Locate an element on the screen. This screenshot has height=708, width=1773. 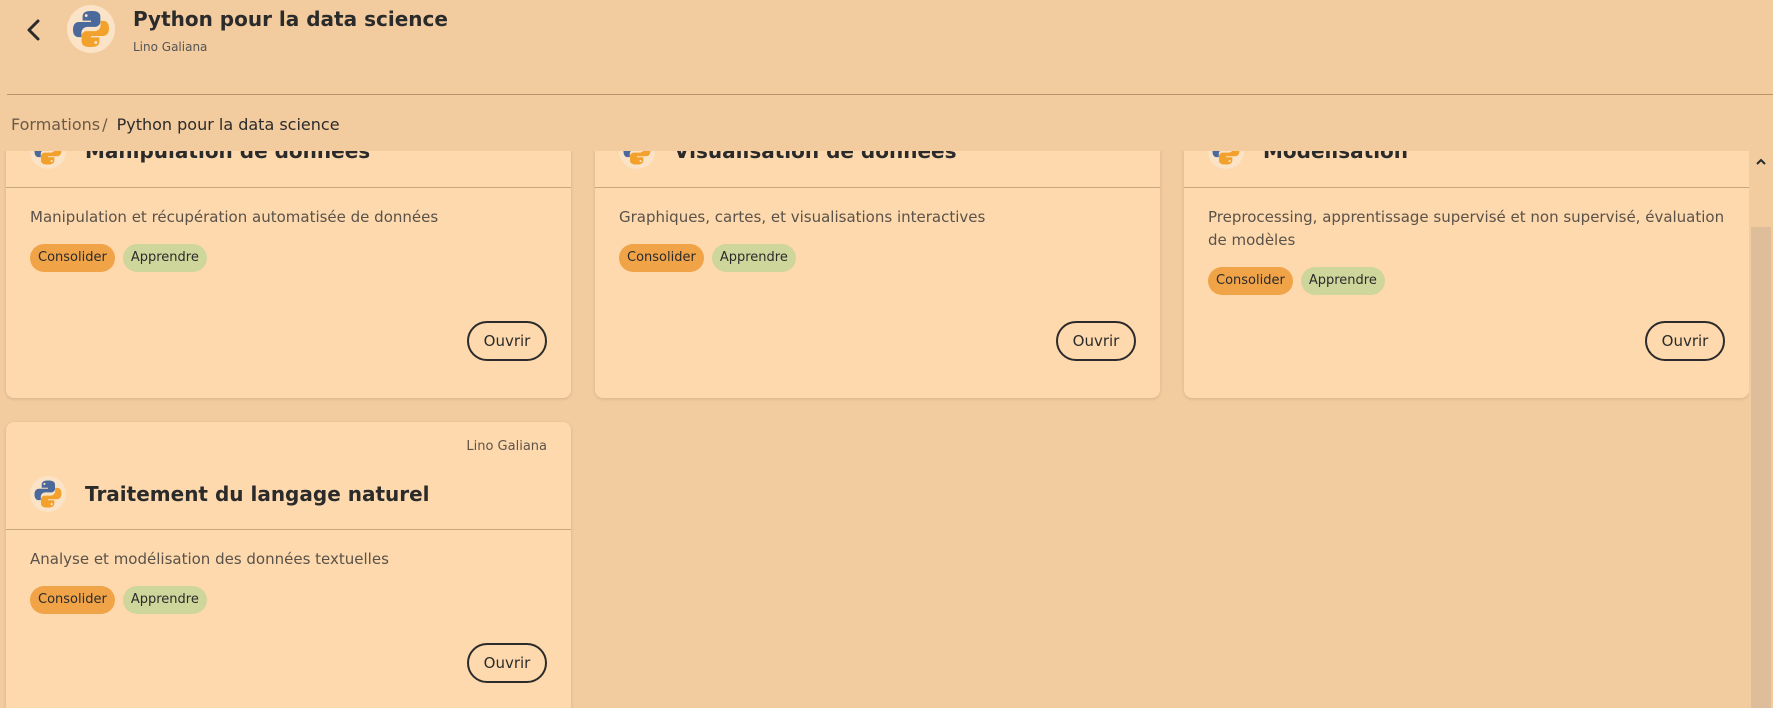
card-title: Traitement du langage naturel is located at coordinates (257, 494).